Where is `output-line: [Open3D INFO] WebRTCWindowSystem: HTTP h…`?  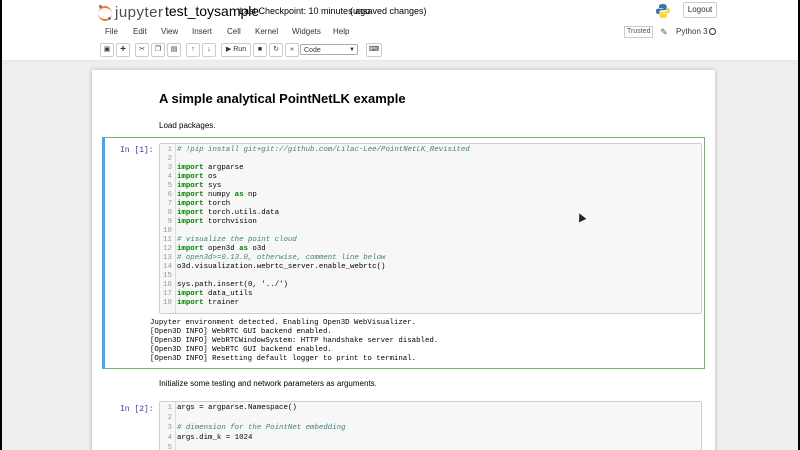 output-line: [Open3D INFO] WebRTCWindowSystem: HTTP h… is located at coordinates (294, 341).